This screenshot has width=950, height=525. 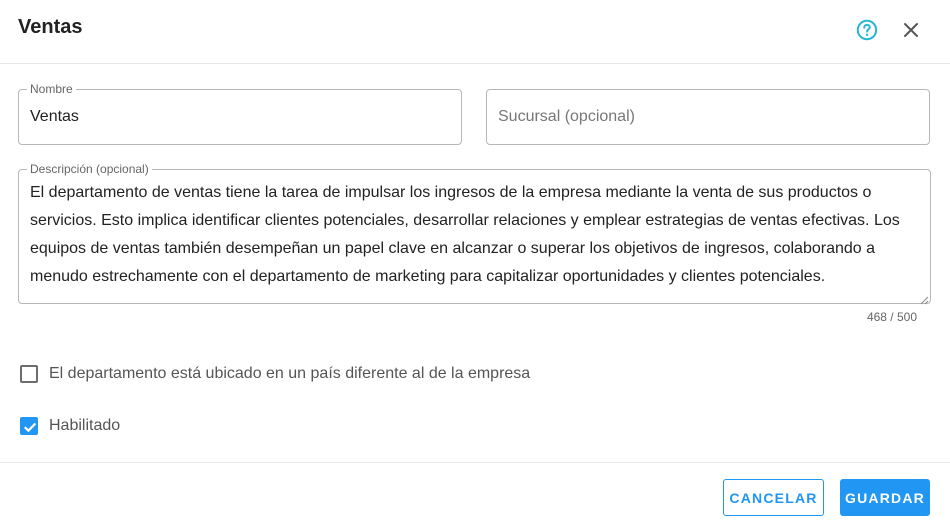 I want to click on enabled-label: Habilitado, so click(x=85, y=425).